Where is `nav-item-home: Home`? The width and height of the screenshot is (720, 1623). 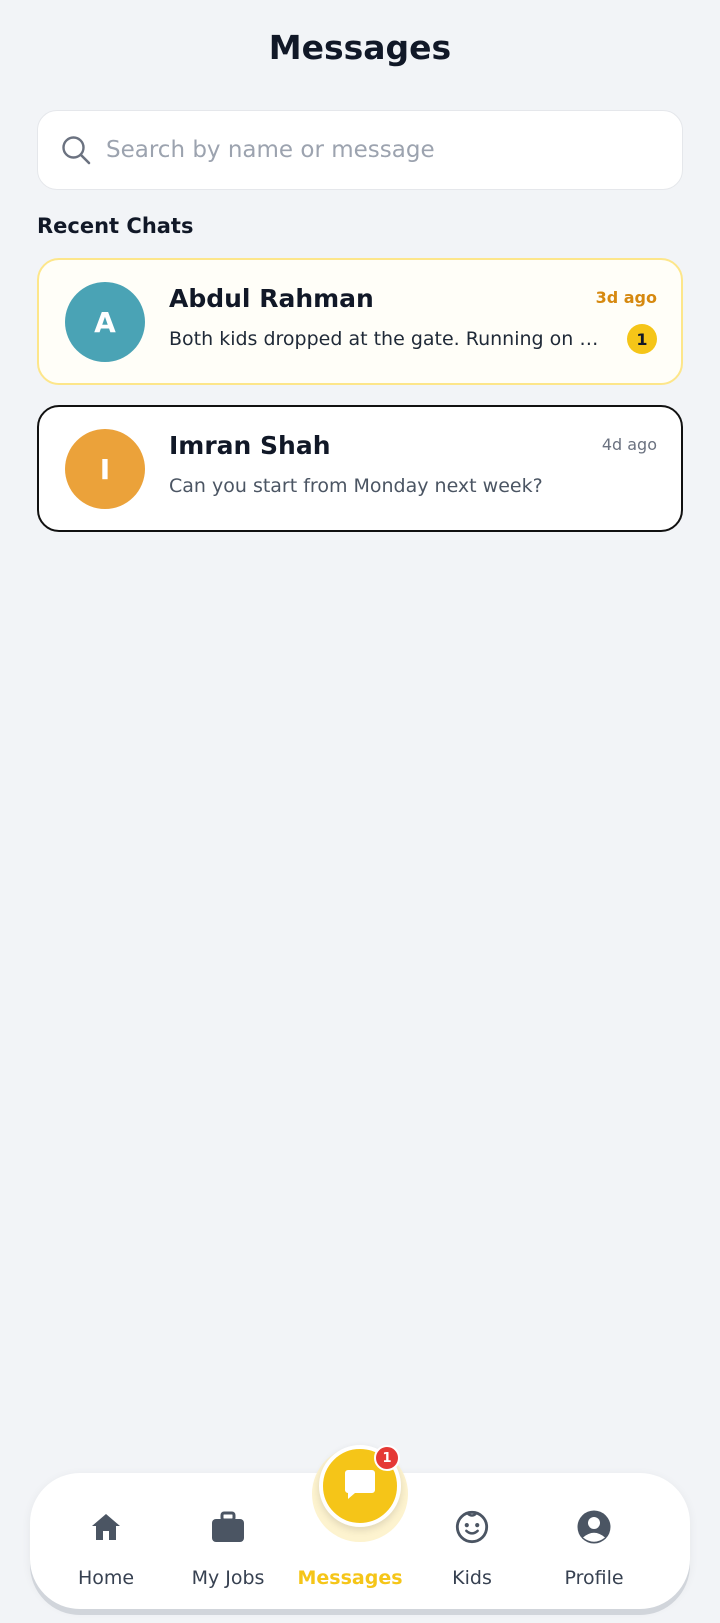
nav-item-home: Home is located at coordinates (106, 1541).